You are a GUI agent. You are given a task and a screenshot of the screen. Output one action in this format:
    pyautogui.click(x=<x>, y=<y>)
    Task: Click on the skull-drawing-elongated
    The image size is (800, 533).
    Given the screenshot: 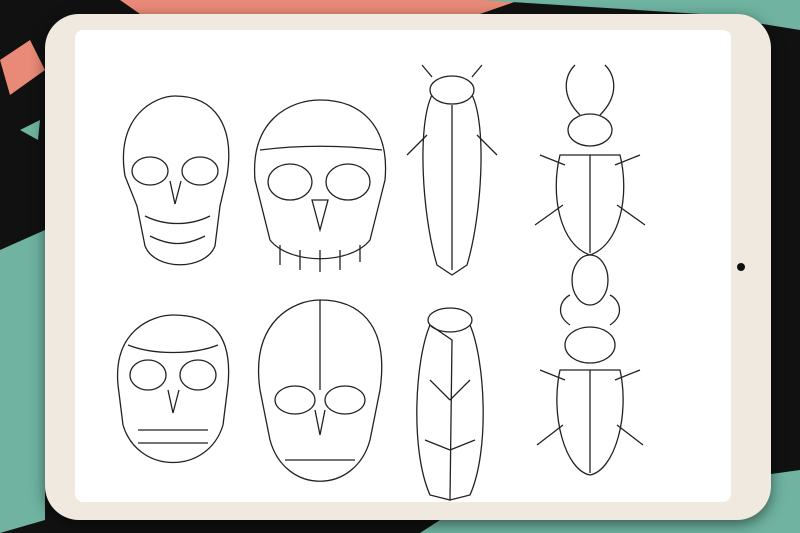 What is the action you would take?
    pyautogui.click(x=320, y=390)
    